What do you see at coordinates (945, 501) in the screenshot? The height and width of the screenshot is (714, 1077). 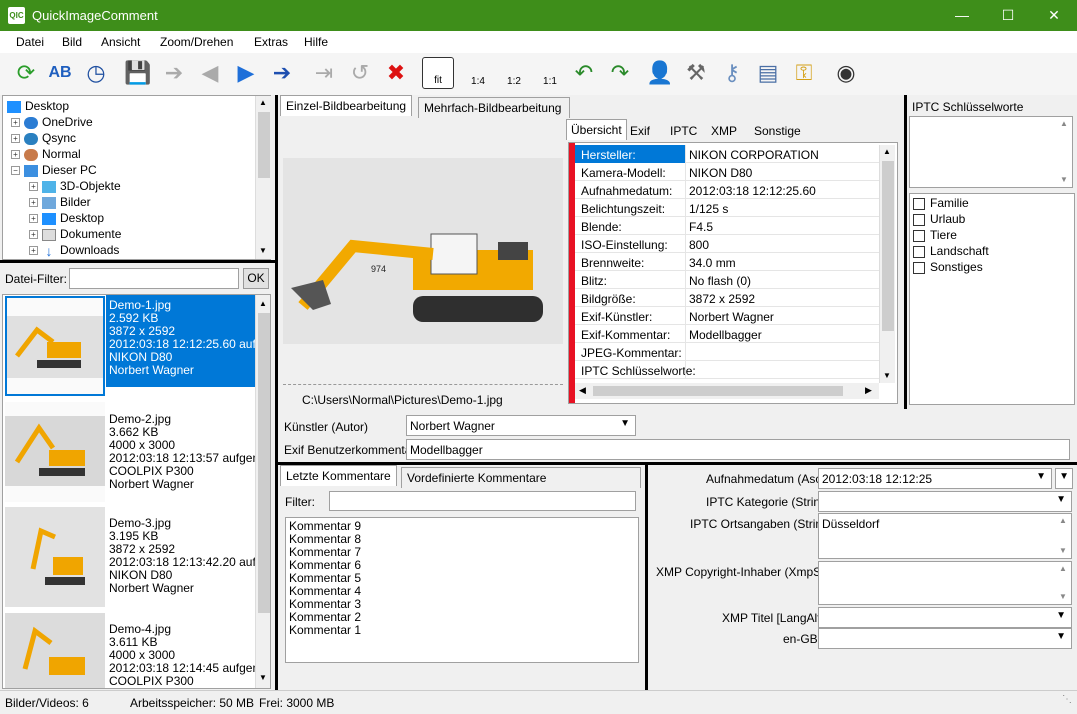 I see `field-cat-combo: ▼` at bounding box center [945, 501].